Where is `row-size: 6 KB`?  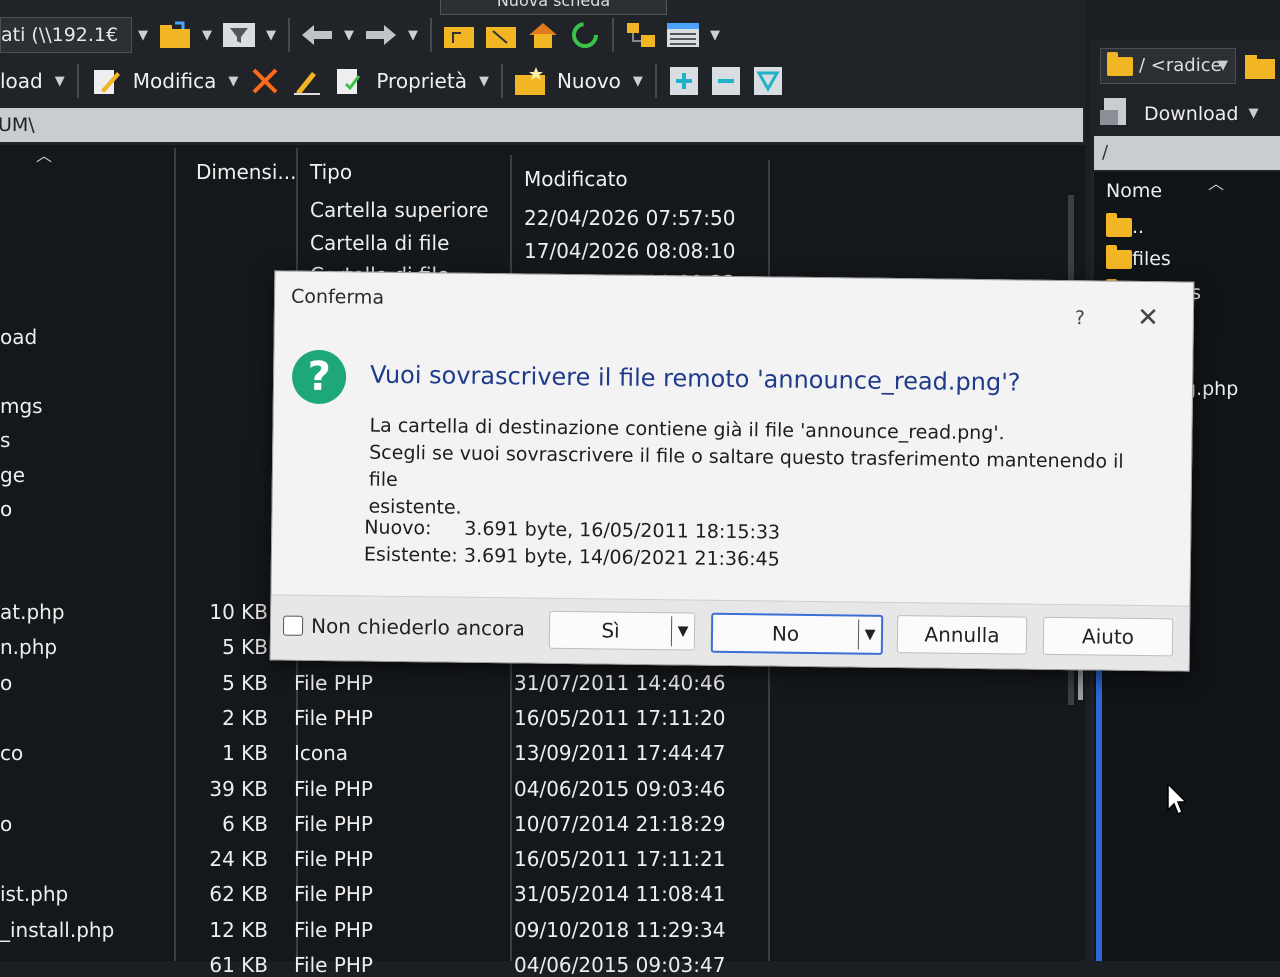 row-size: 6 KB is located at coordinates (228, 824).